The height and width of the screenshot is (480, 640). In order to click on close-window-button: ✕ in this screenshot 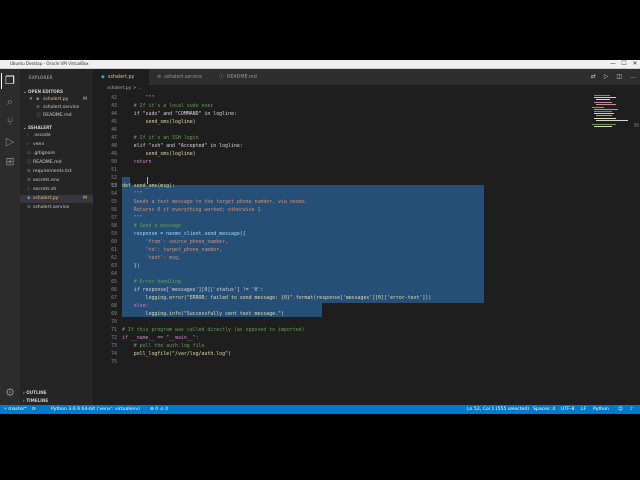, I will do `click(635, 64)`.